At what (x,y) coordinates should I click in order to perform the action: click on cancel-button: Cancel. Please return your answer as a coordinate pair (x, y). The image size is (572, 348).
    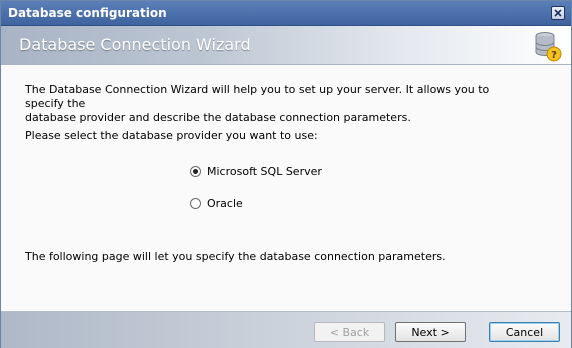
    Looking at the image, I should click on (524, 332).